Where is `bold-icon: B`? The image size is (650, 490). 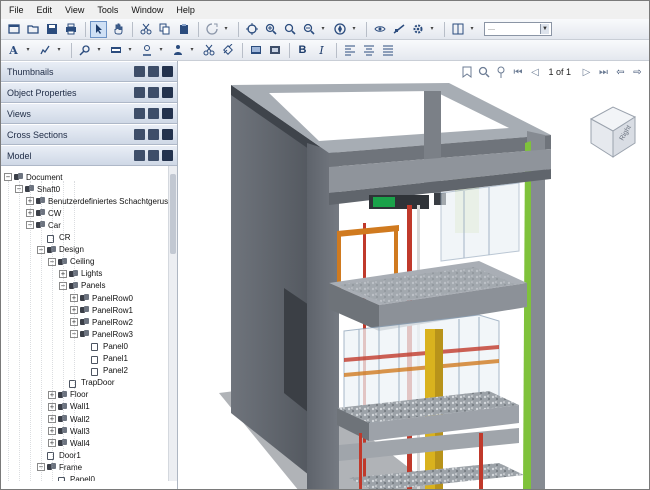 bold-icon: B is located at coordinates (302, 50).